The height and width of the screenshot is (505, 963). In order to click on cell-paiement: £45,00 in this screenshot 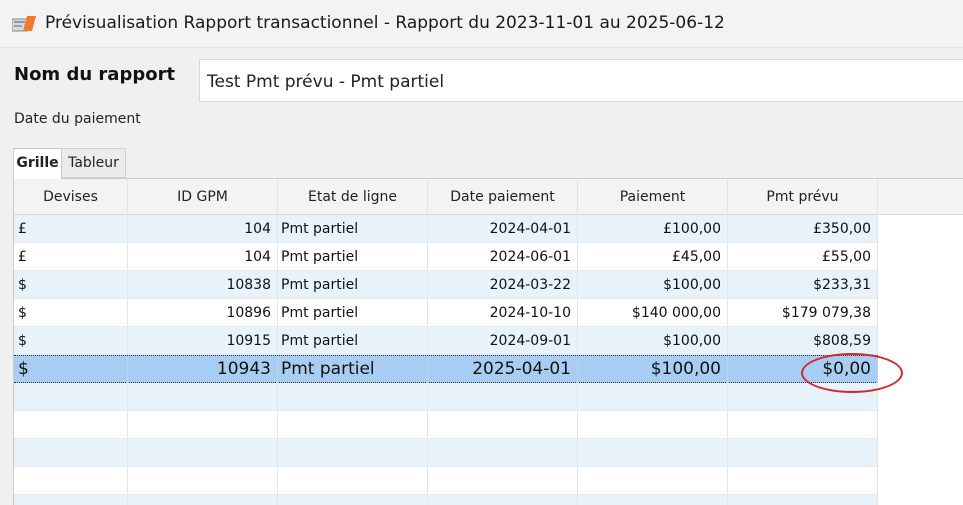, I will do `click(653, 257)`.